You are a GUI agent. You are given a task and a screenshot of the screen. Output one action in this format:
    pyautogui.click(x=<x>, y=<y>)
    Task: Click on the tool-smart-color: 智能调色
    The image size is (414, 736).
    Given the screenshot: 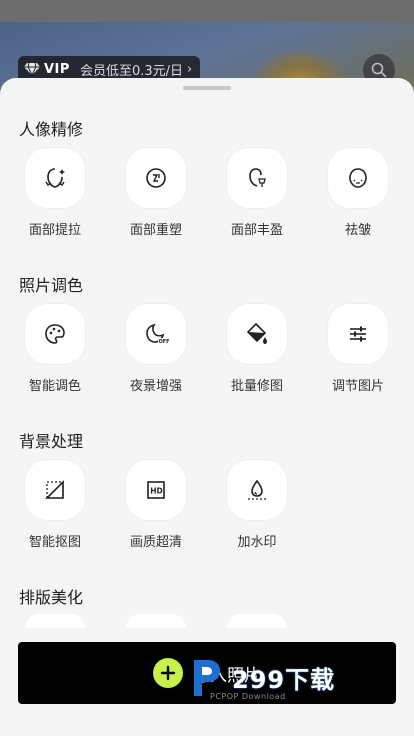 What is the action you would take?
    pyautogui.click(x=55, y=349)
    